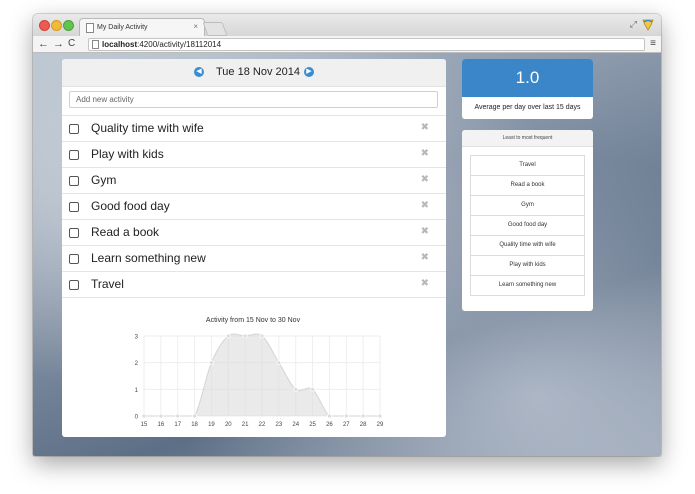 This screenshot has height=494, width=695. What do you see at coordinates (279, 425) in the screenshot?
I see `x-tick-label: 23` at bounding box center [279, 425].